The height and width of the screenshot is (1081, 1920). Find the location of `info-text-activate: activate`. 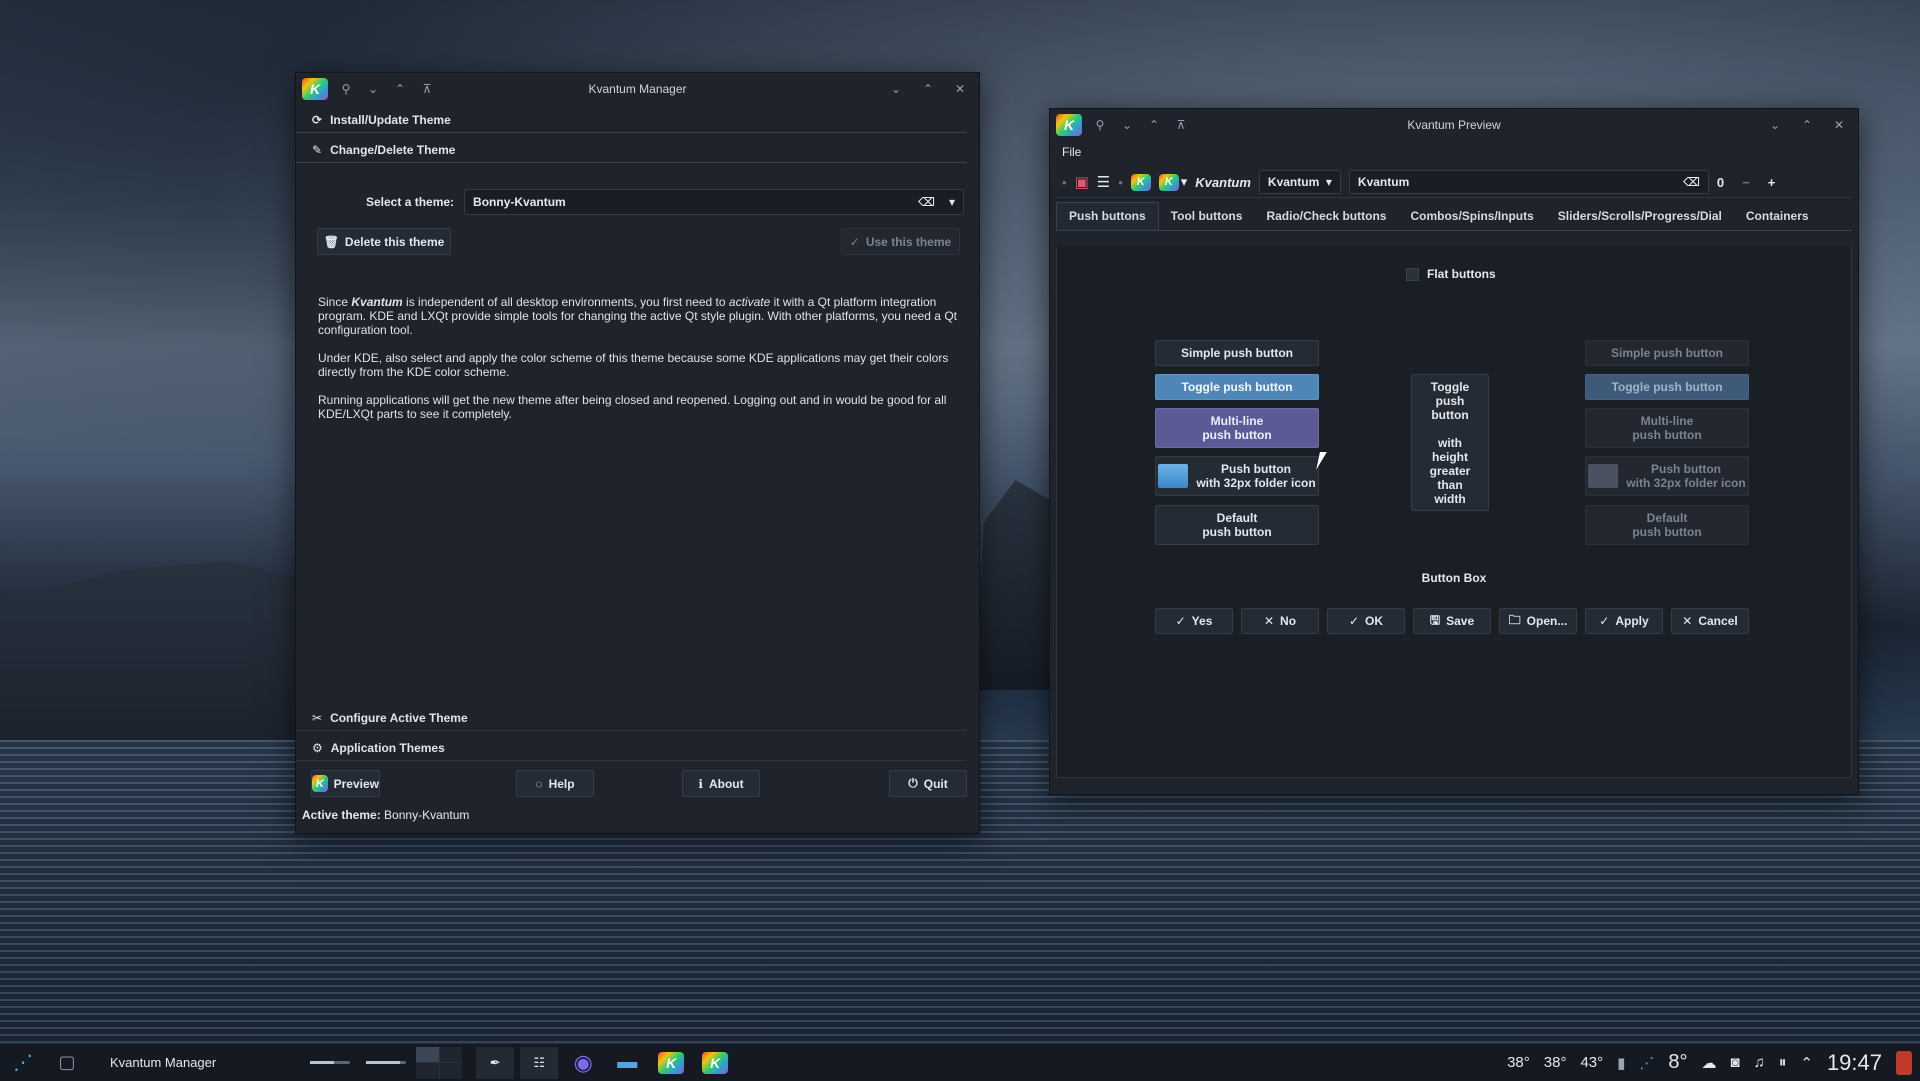

info-text-activate: activate is located at coordinates (749, 302).